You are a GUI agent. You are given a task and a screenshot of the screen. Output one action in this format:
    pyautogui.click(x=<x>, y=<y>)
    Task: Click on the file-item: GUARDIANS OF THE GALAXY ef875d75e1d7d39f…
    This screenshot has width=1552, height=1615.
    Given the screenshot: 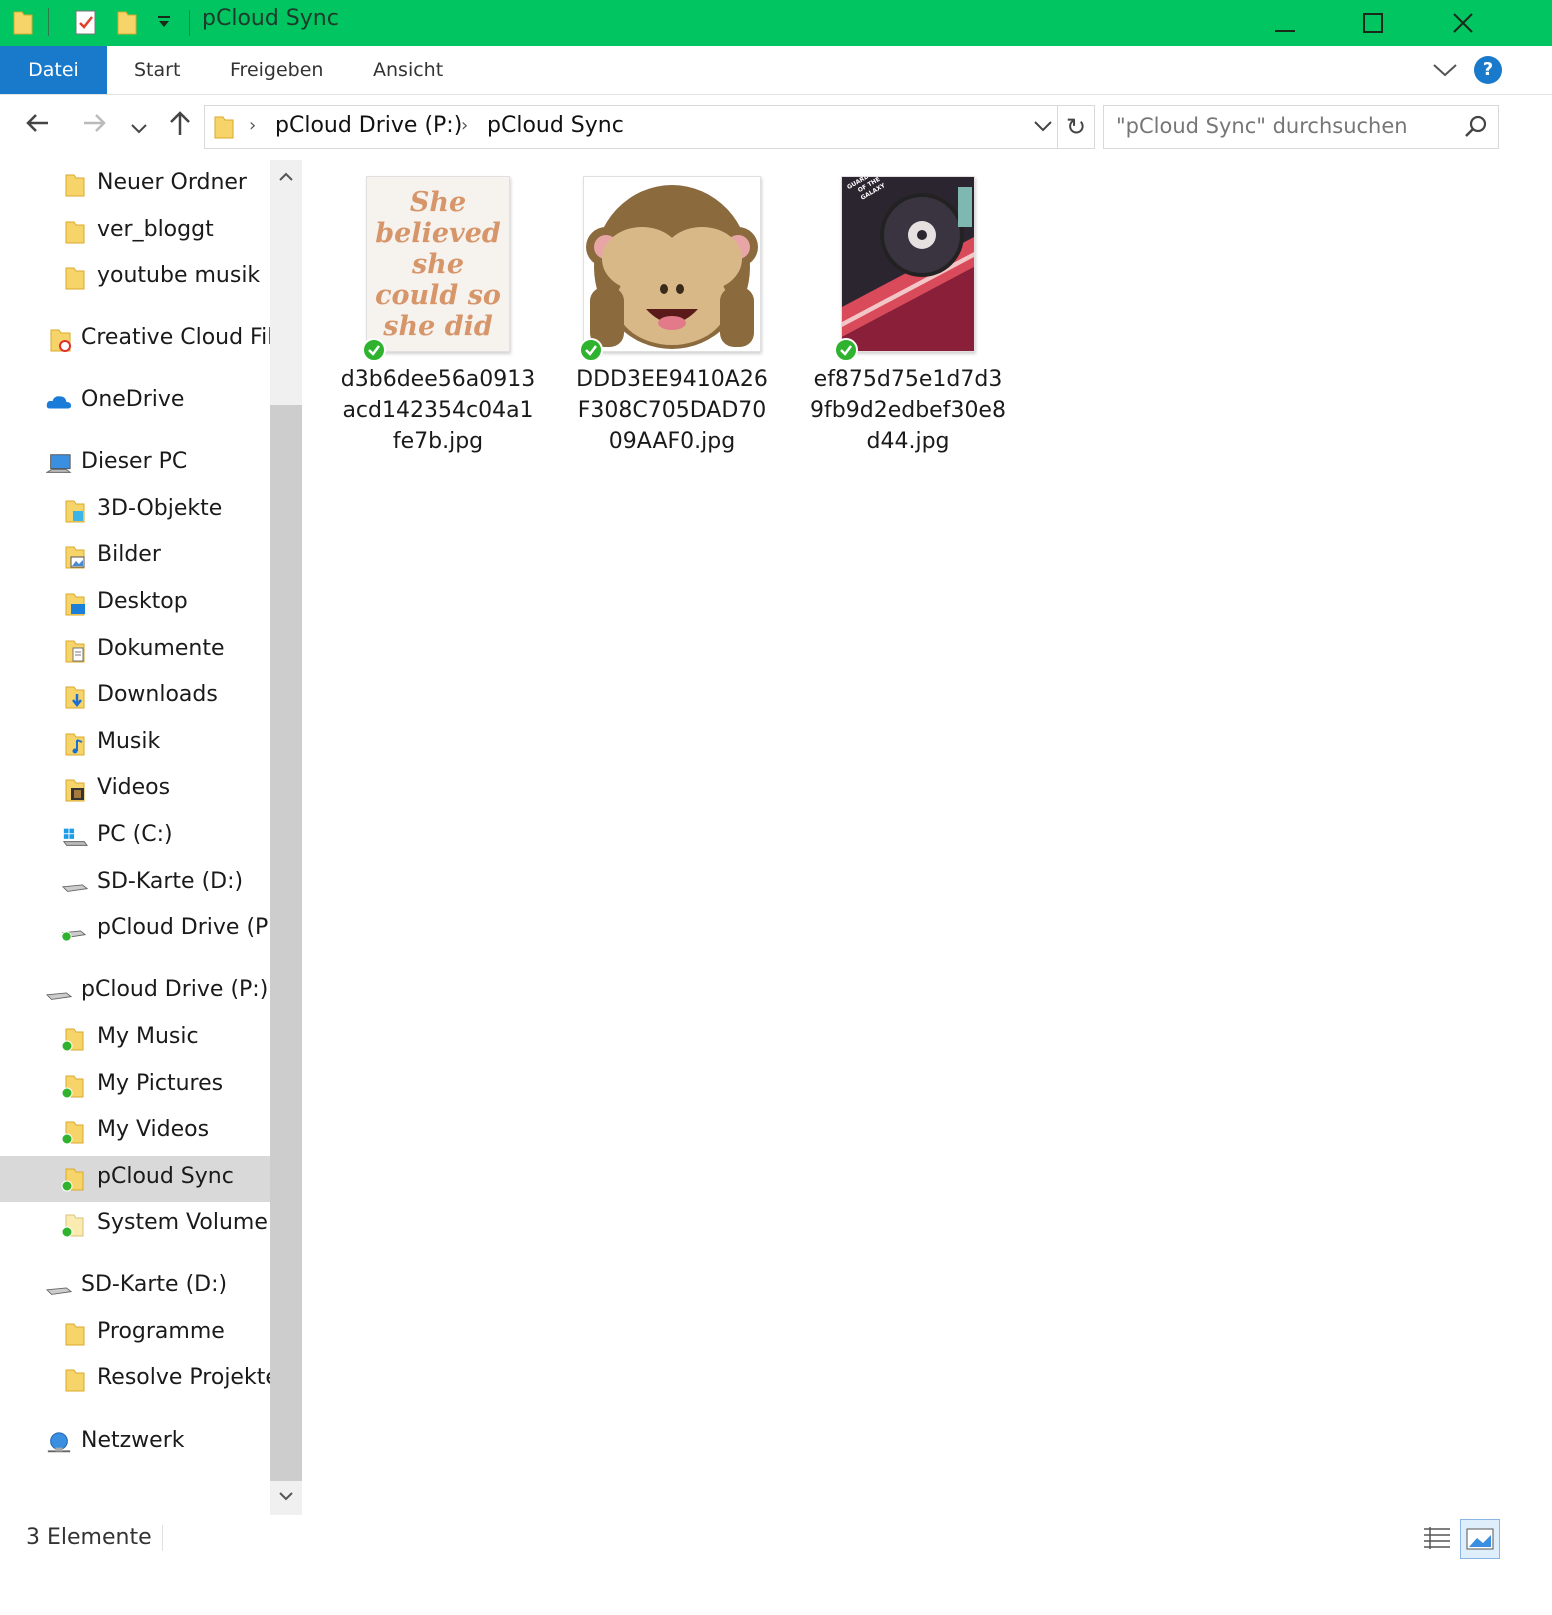 What is the action you would take?
    pyautogui.click(x=908, y=316)
    